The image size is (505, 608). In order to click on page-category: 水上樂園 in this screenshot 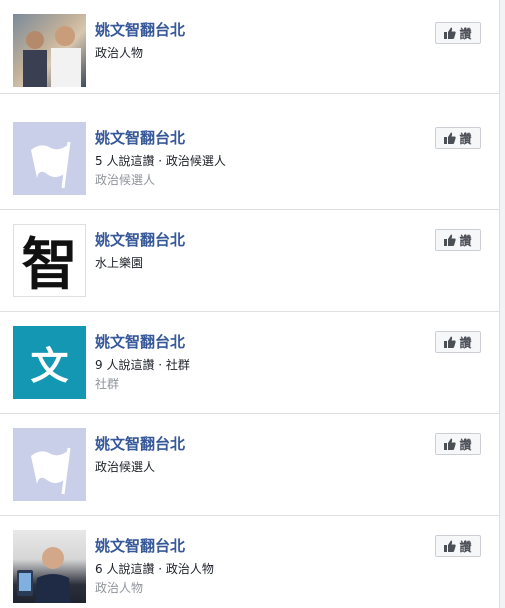, I will do `click(119, 263)`.